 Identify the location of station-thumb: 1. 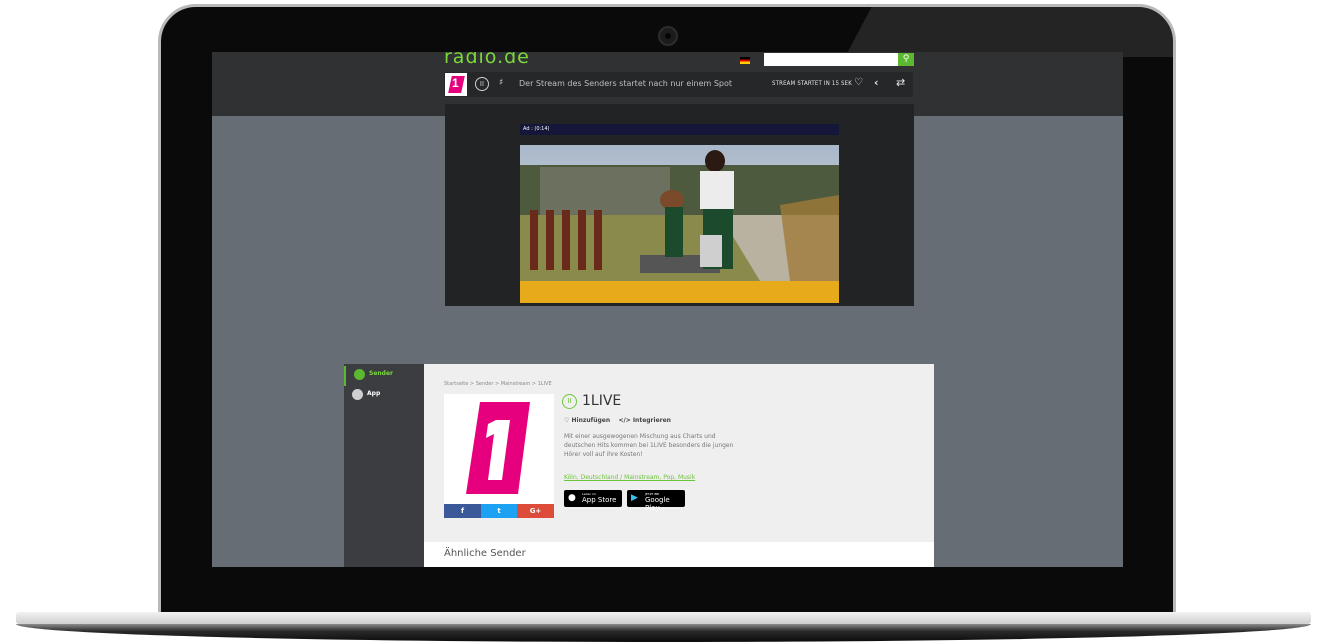
(456, 84).